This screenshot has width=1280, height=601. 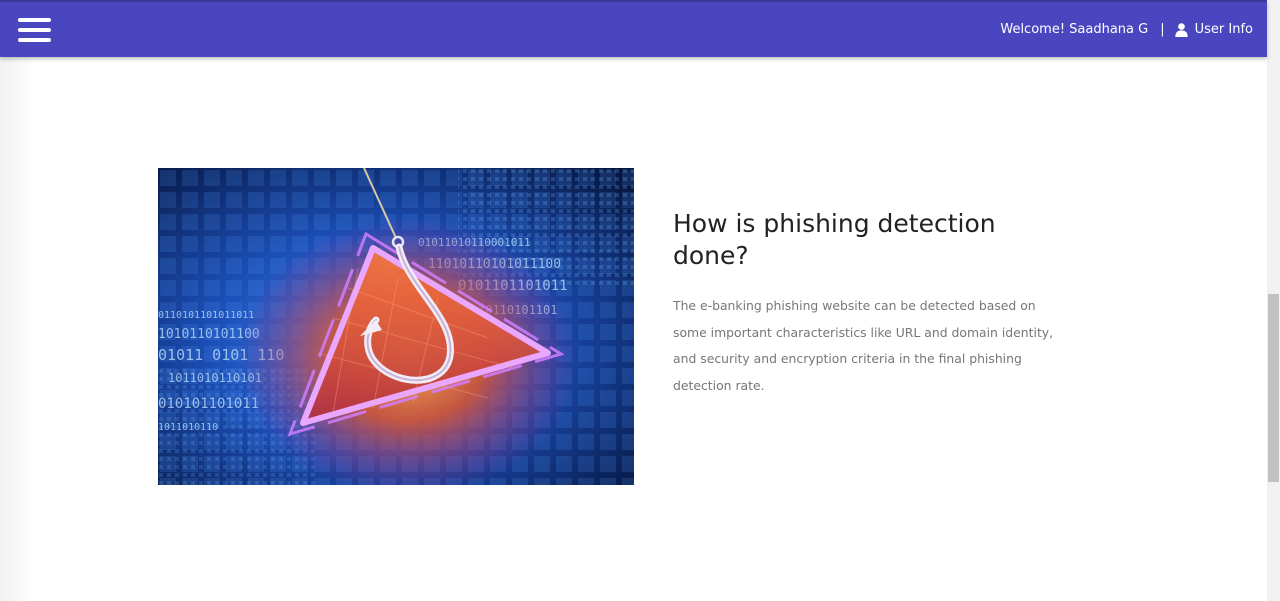 What do you see at coordinates (1181, 29) in the screenshot?
I see `user-icon` at bounding box center [1181, 29].